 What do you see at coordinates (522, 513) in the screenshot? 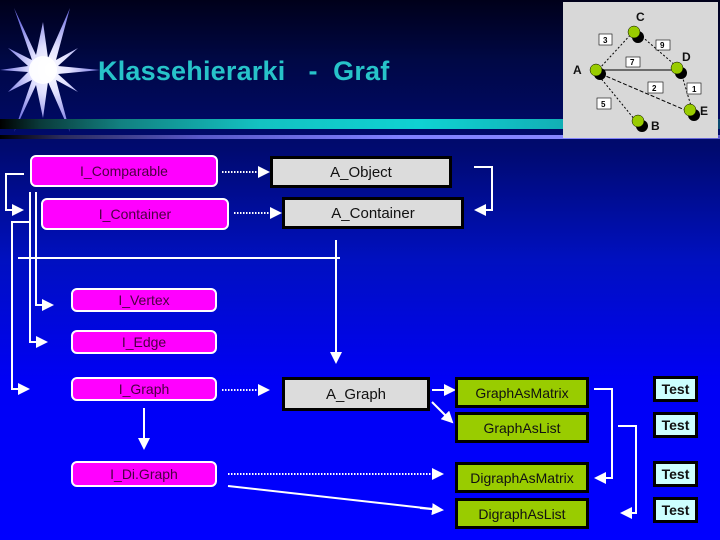
I see `class-digraph-as-list: DigraphAsList` at bounding box center [522, 513].